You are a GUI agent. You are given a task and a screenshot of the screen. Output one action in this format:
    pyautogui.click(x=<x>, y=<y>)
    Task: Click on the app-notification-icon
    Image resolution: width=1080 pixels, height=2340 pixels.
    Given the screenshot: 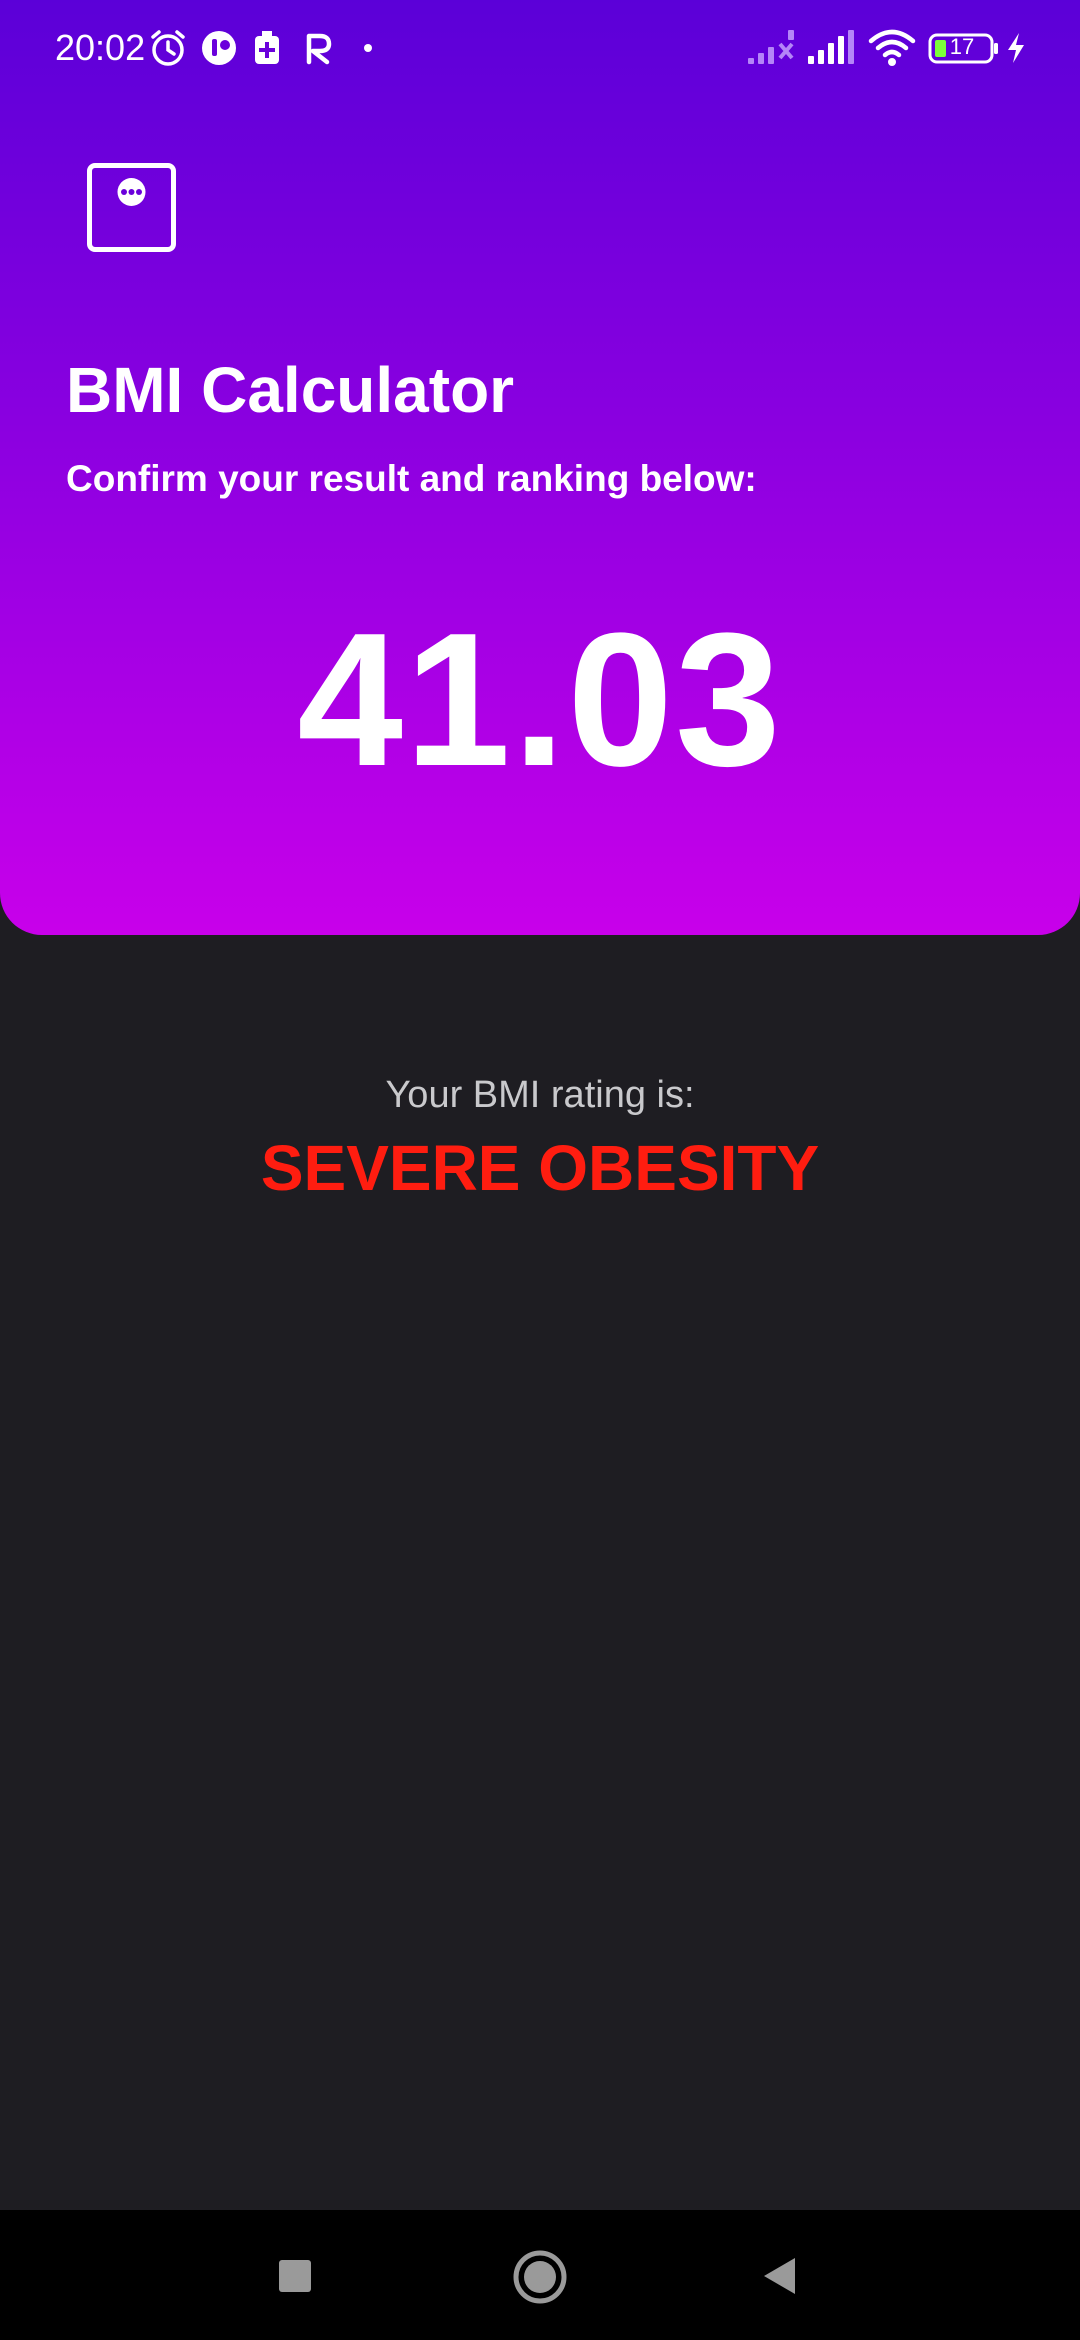 What is the action you would take?
    pyautogui.click(x=219, y=48)
    